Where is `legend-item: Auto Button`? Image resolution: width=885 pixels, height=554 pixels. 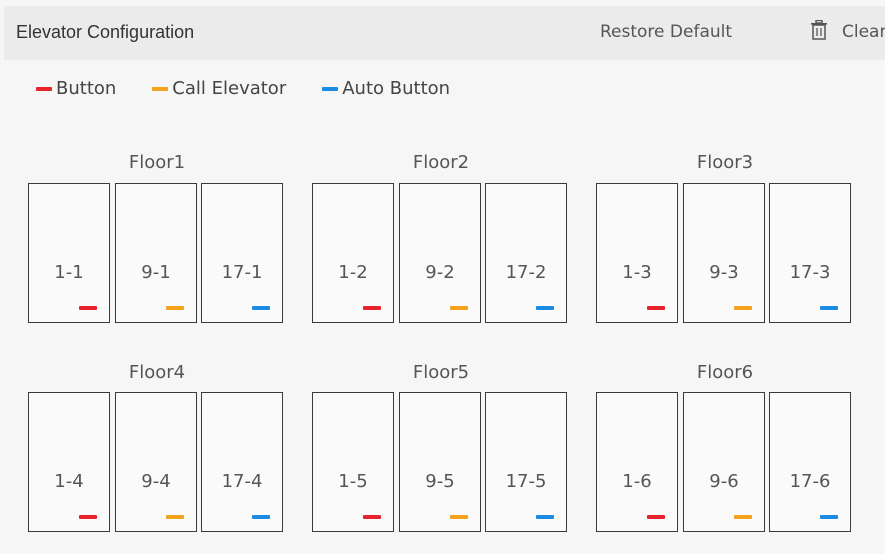 legend-item: Auto Button is located at coordinates (386, 88).